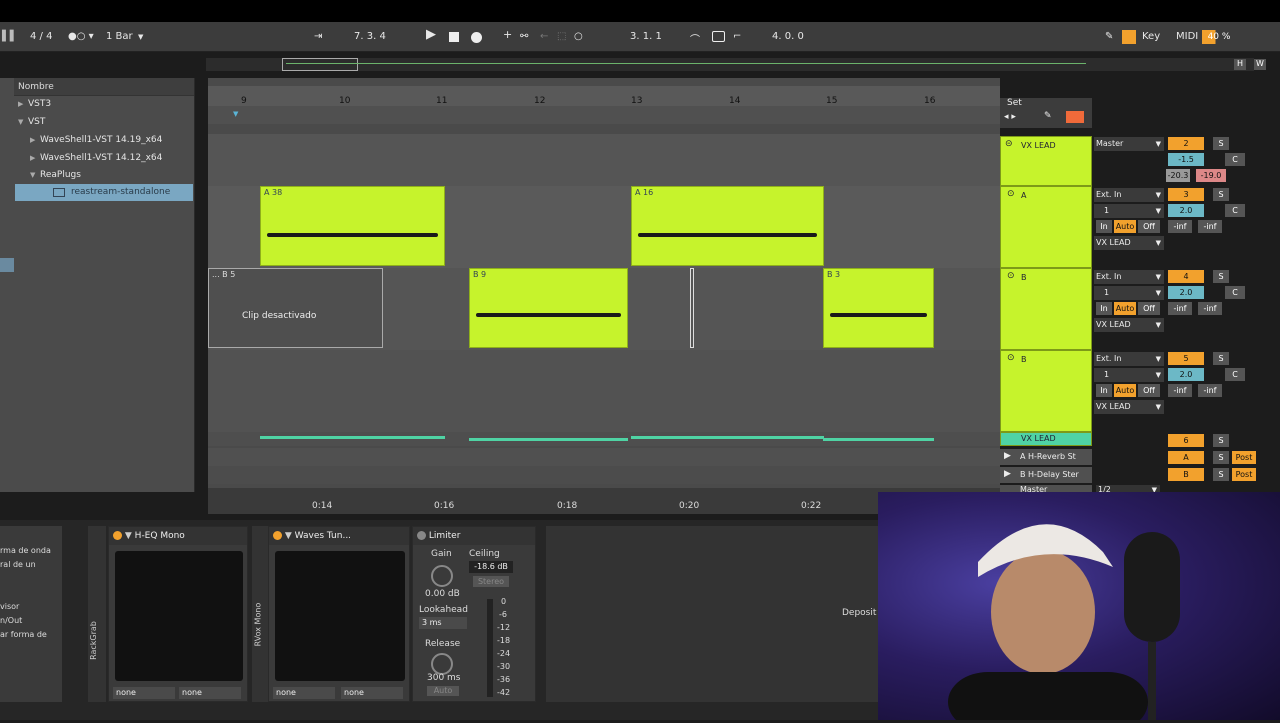 Image resolution: width=1280 pixels, height=723 pixels. Describe the element at coordinates (1046, 439) in the screenshot. I see `track-vx-lead-summary: VX LEAD` at that location.